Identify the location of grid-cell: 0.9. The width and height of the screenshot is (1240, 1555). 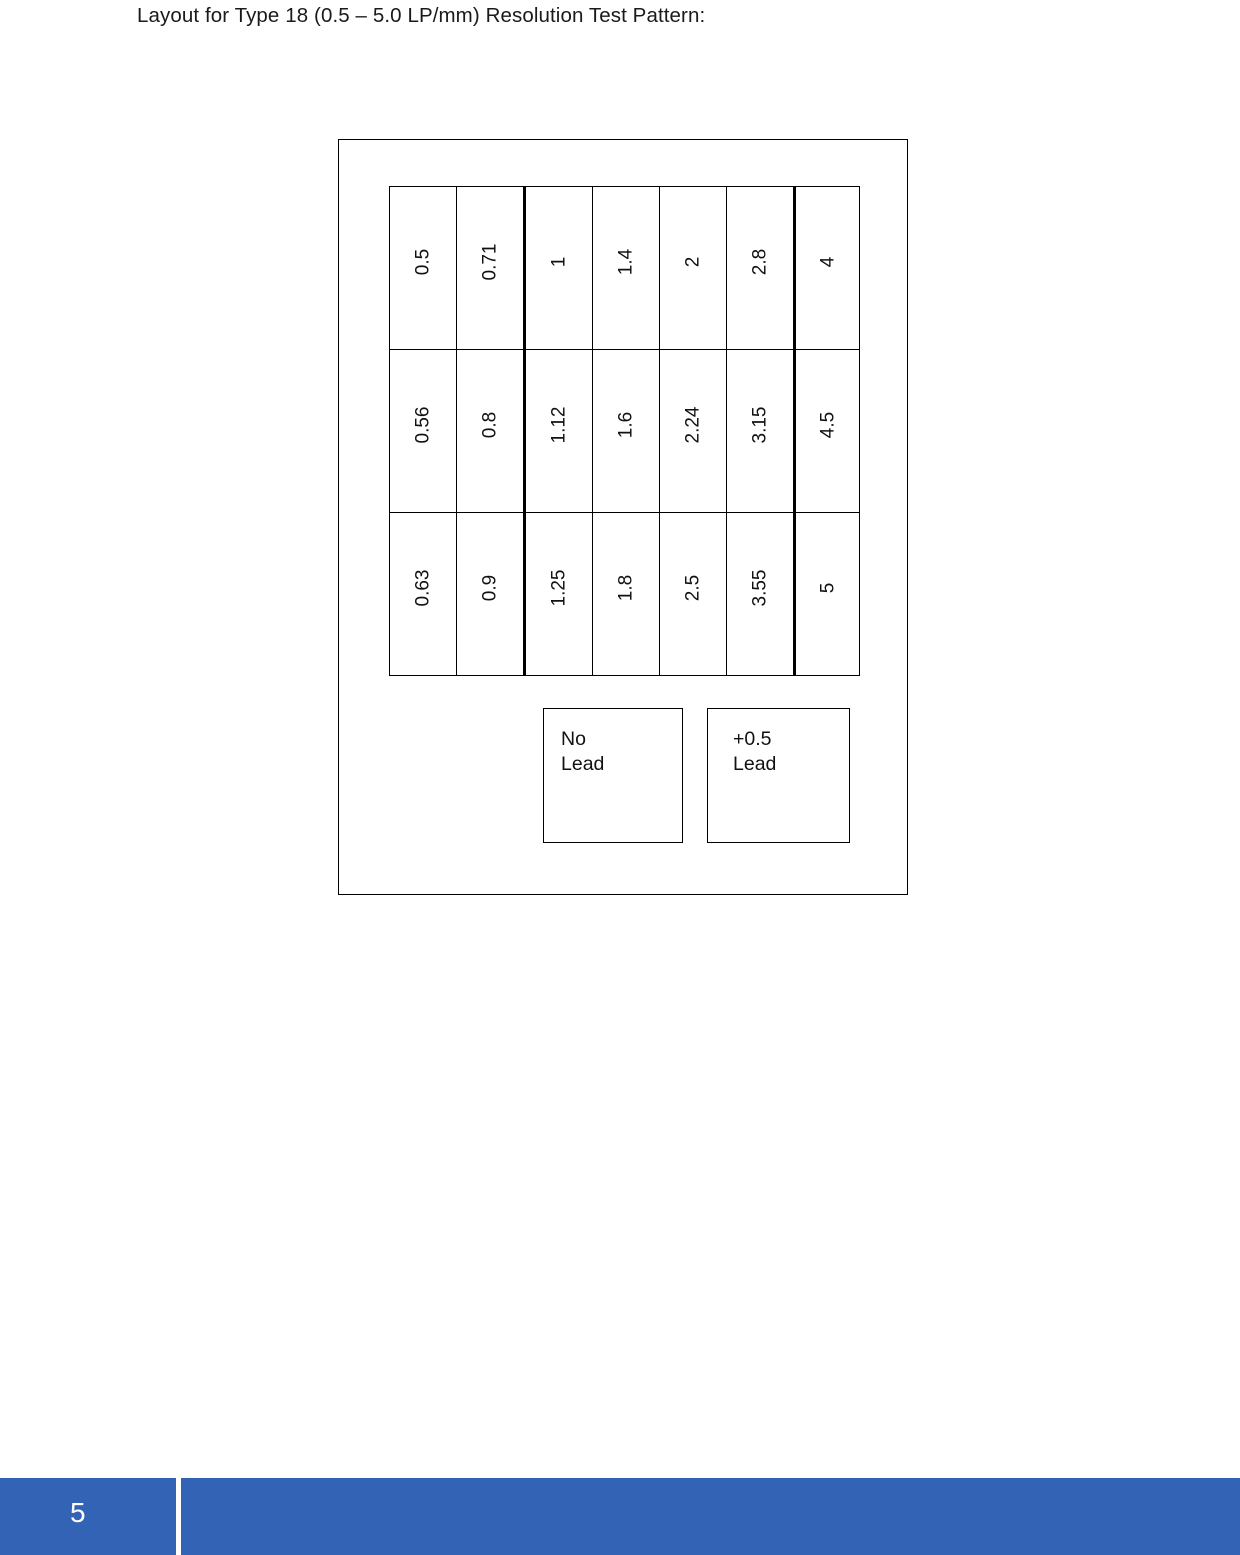
(490, 594).